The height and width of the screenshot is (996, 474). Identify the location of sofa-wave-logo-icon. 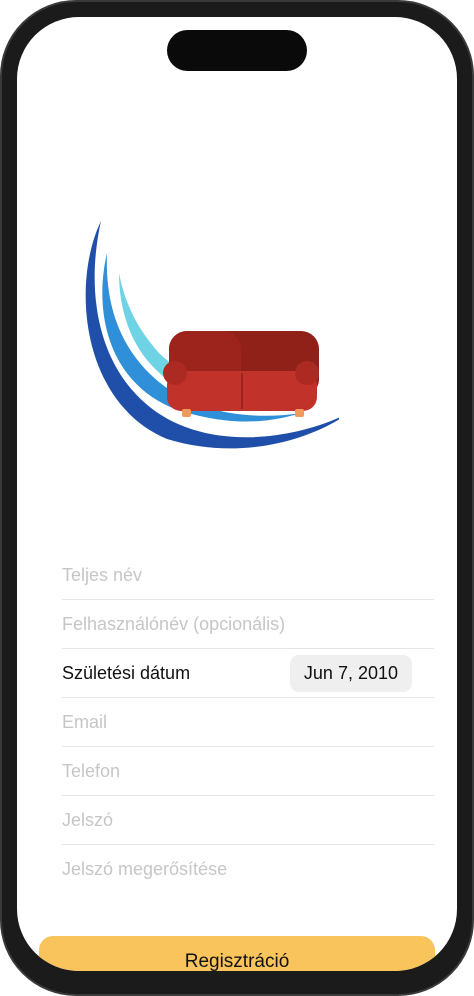
(212, 335).